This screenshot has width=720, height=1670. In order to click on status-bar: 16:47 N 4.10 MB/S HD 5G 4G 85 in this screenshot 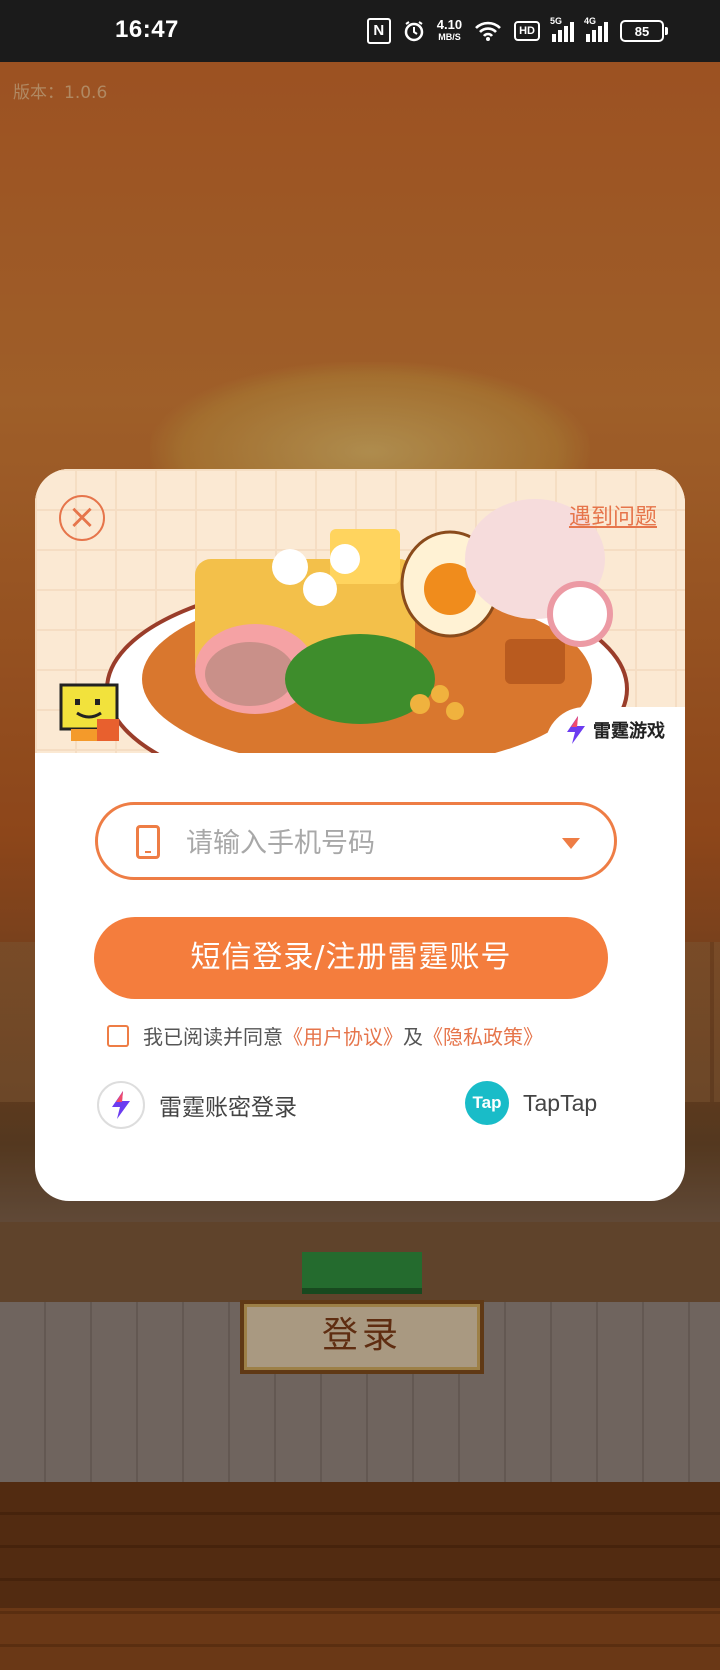, I will do `click(360, 31)`.